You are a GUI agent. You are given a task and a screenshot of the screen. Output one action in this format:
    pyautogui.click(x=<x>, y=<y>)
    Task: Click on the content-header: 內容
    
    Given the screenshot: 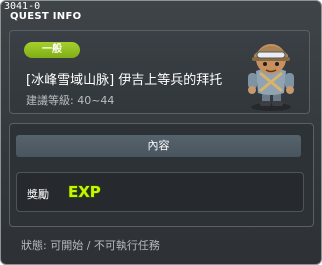 What is the action you would take?
    pyautogui.click(x=158, y=146)
    